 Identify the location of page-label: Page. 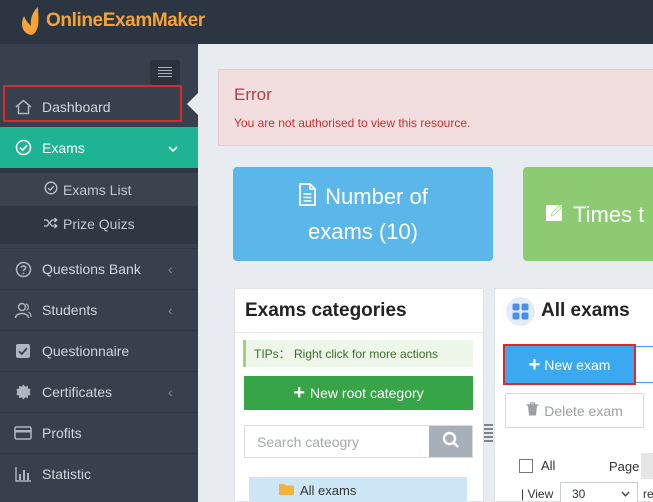
(624, 466).